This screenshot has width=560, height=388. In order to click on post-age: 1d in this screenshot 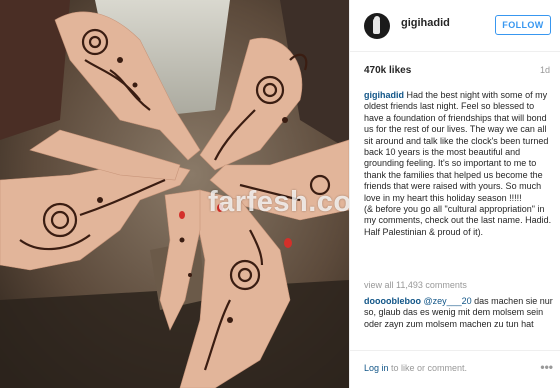, I will do `click(545, 70)`.